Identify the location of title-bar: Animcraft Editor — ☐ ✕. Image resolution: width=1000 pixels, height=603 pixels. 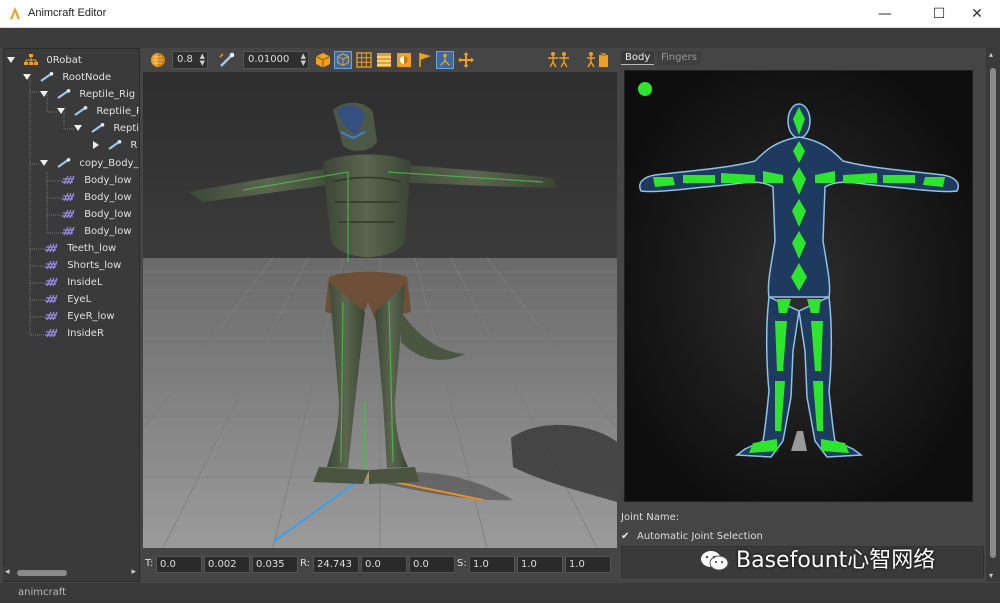
(500, 14).